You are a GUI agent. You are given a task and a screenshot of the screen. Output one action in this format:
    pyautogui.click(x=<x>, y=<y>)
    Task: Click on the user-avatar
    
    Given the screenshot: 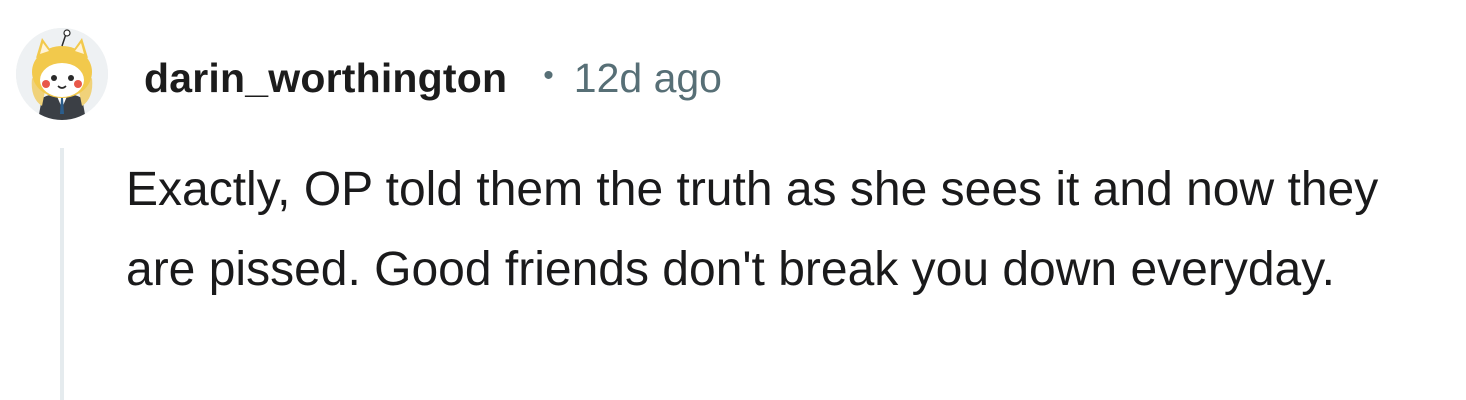 What is the action you would take?
    pyautogui.click(x=62, y=74)
    